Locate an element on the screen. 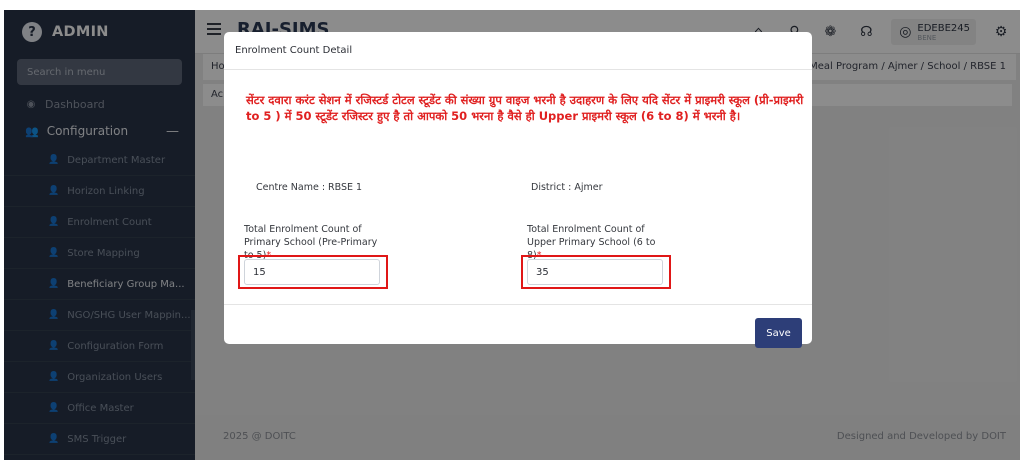 The width and height of the screenshot is (1024, 462). modal-title: Enrolment Count Detail is located at coordinates (518, 51).